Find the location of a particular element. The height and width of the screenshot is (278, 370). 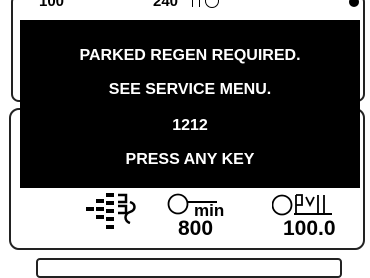

bottom-panel is located at coordinates (189, 268).